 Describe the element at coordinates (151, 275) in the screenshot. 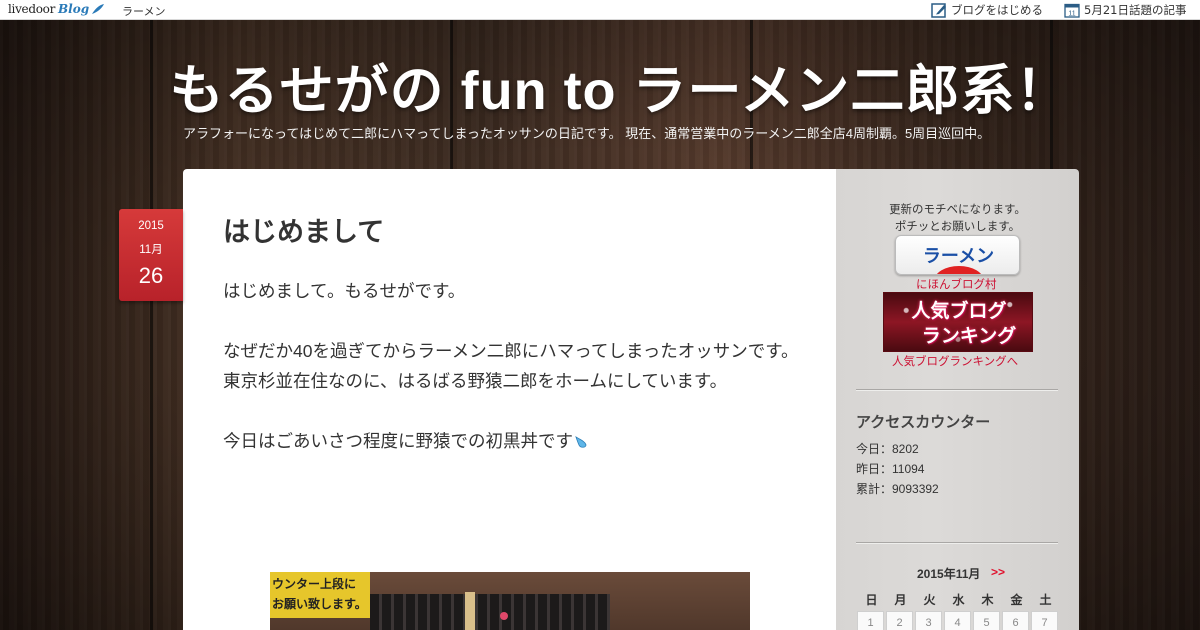

I see `post-date-day: 26` at that location.